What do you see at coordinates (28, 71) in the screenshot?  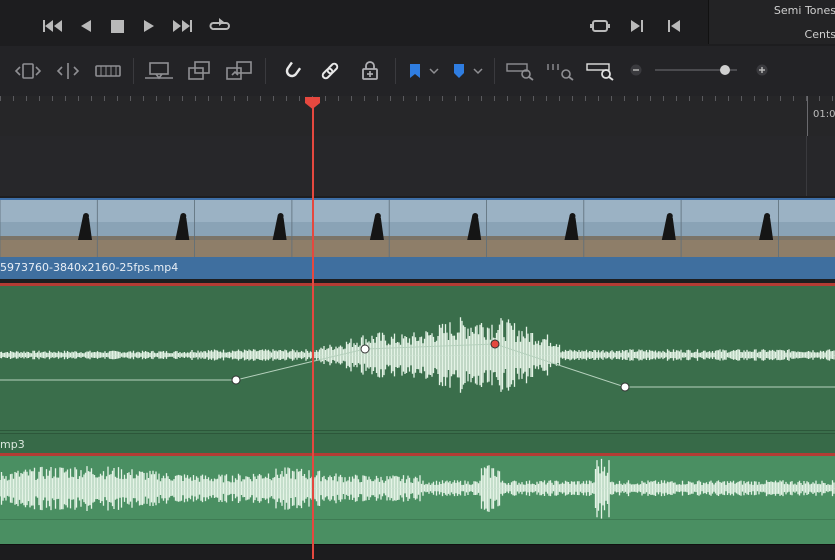 I see `trim-mode-icon` at bounding box center [28, 71].